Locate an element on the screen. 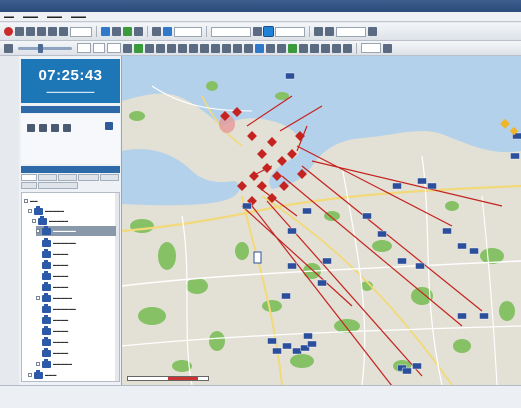 The width and height of the screenshot is (521, 408). menu-item-3: ▬▬▬ is located at coordinates (54, 16).